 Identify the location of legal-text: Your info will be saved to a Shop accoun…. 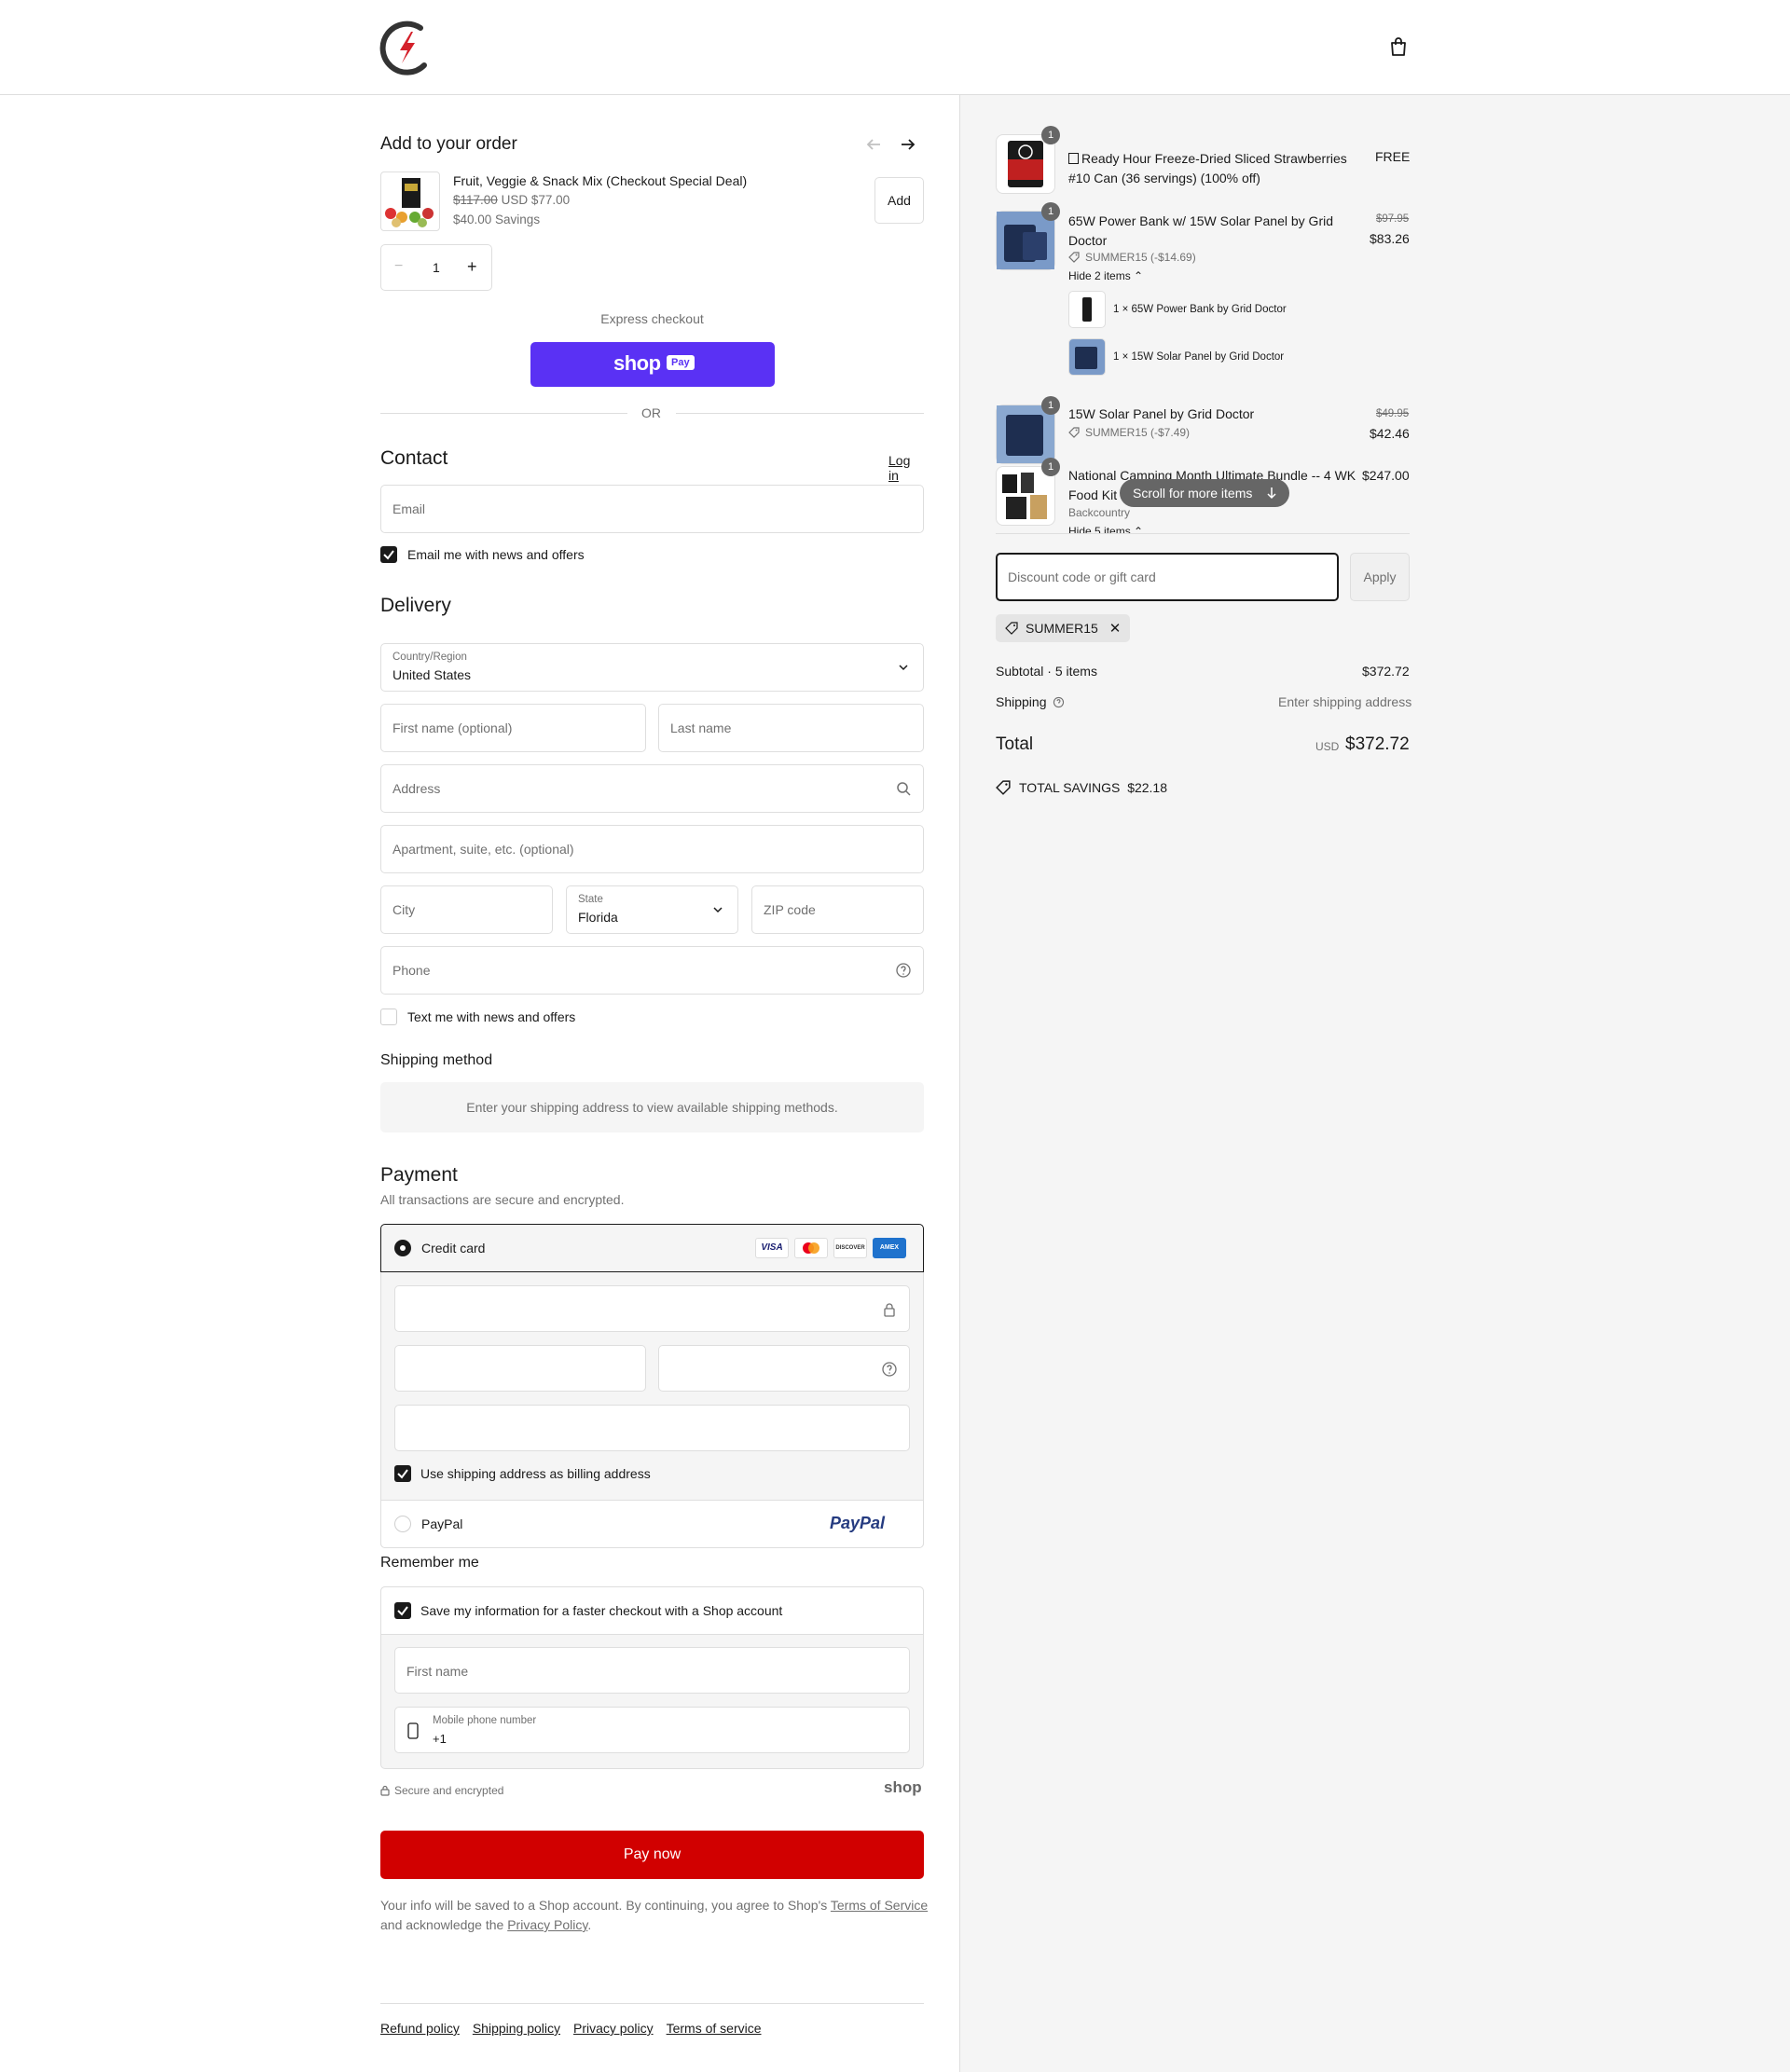
(660, 1915).